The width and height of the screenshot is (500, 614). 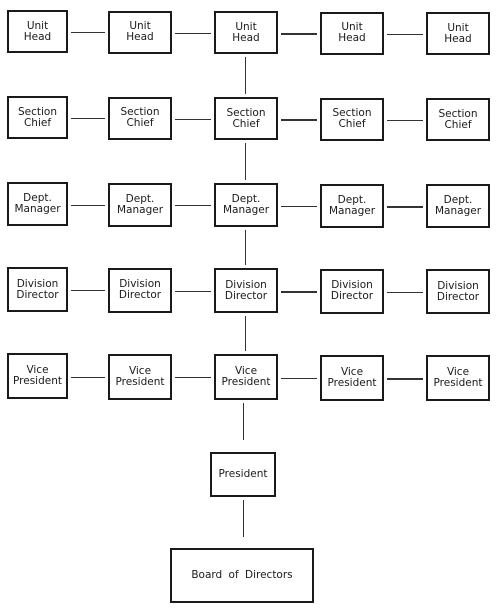 I want to click on president-box: President, so click(x=243, y=474).